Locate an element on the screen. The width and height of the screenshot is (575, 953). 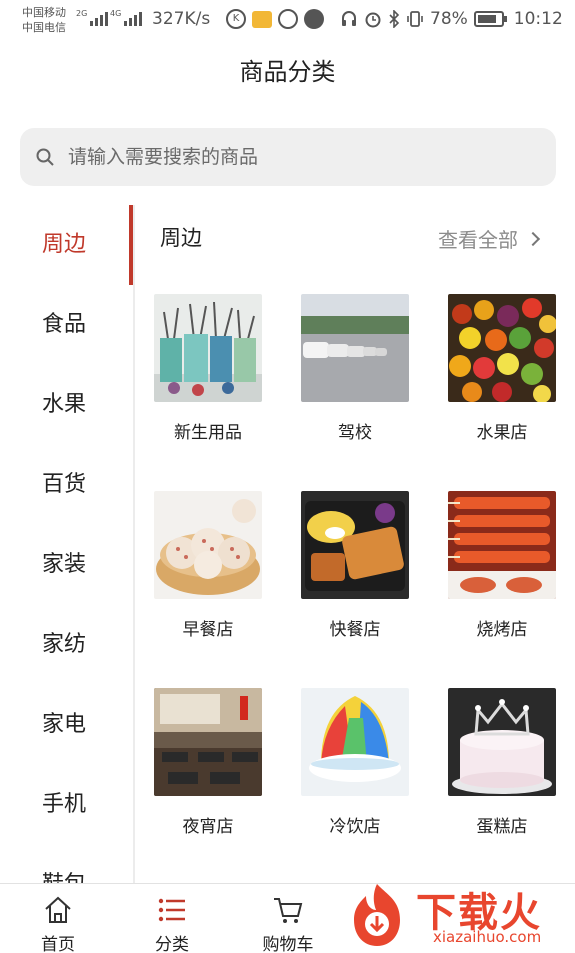
clock: 10:12 is located at coordinates (538, 19).